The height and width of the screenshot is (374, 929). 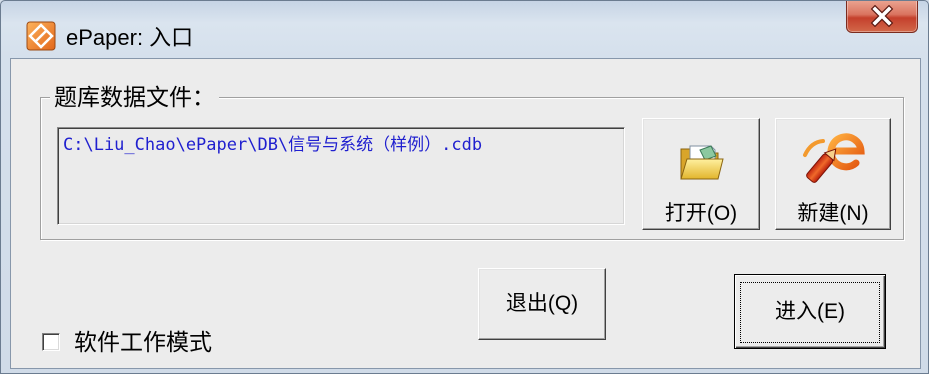 What do you see at coordinates (134, 97) in the screenshot?
I see `group-label: 题库数据文件：` at bounding box center [134, 97].